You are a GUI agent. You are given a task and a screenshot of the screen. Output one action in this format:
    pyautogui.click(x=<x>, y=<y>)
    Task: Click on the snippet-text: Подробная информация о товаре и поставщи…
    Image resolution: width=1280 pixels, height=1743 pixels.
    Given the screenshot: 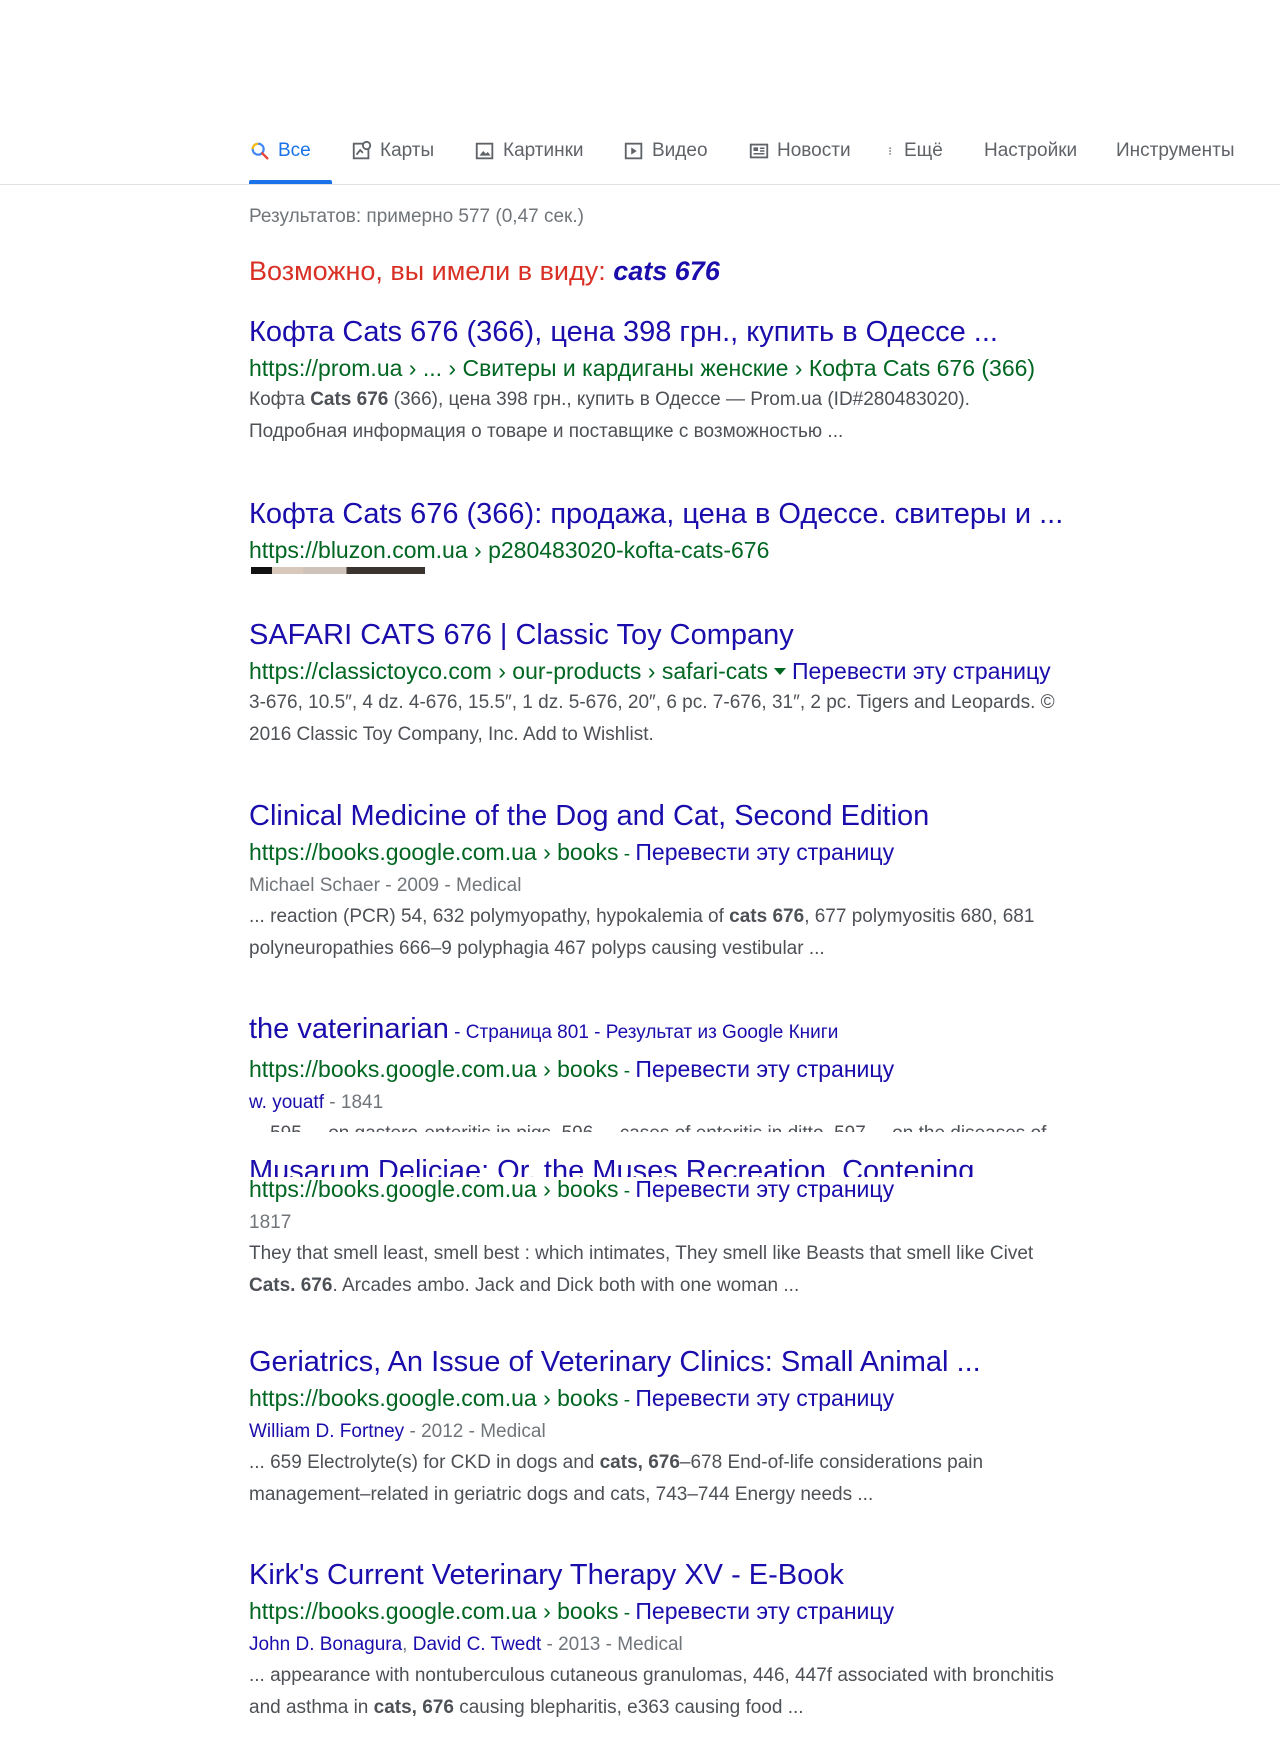 What is the action you would take?
    pyautogui.click(x=546, y=431)
    